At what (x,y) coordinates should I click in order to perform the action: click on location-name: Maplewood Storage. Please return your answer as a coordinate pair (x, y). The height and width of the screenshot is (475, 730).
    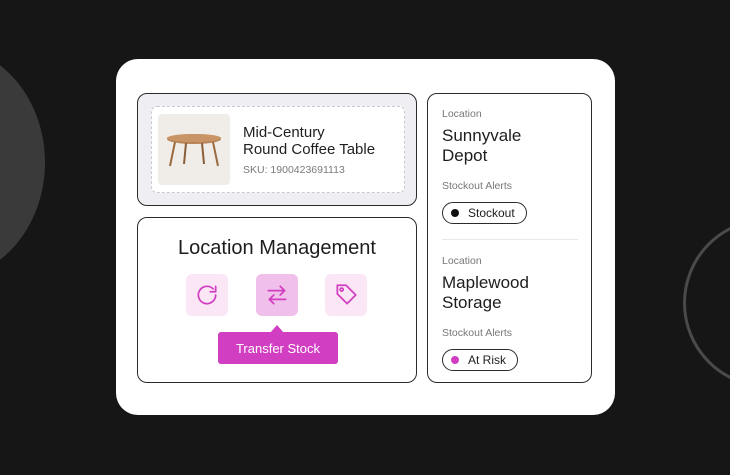
    Looking at the image, I should click on (485, 292).